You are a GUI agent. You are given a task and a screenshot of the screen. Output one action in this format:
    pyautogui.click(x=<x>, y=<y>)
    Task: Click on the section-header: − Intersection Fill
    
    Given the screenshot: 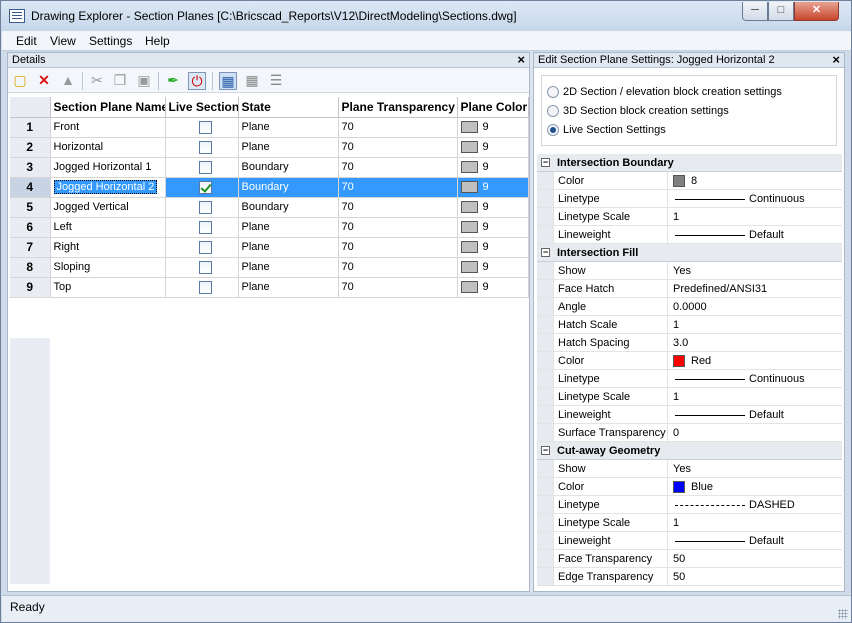 What is the action you would take?
    pyautogui.click(x=689, y=253)
    